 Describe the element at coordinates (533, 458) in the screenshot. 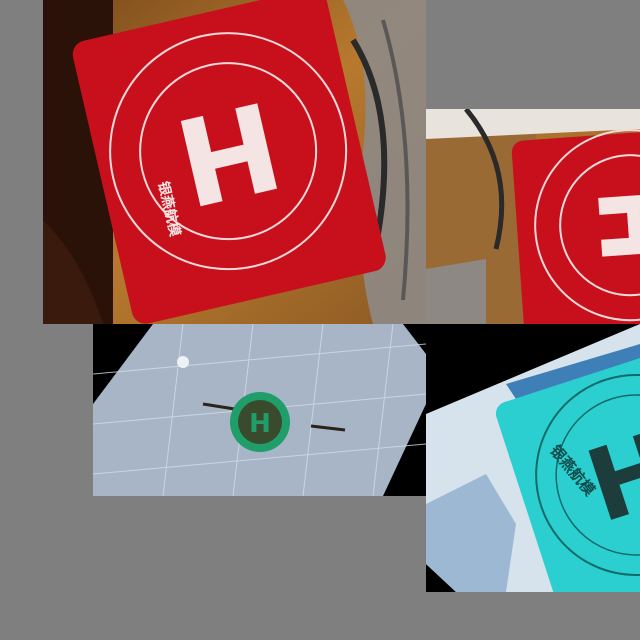

I see `cyan-landing-pad-photo: H 银燕航模` at that location.